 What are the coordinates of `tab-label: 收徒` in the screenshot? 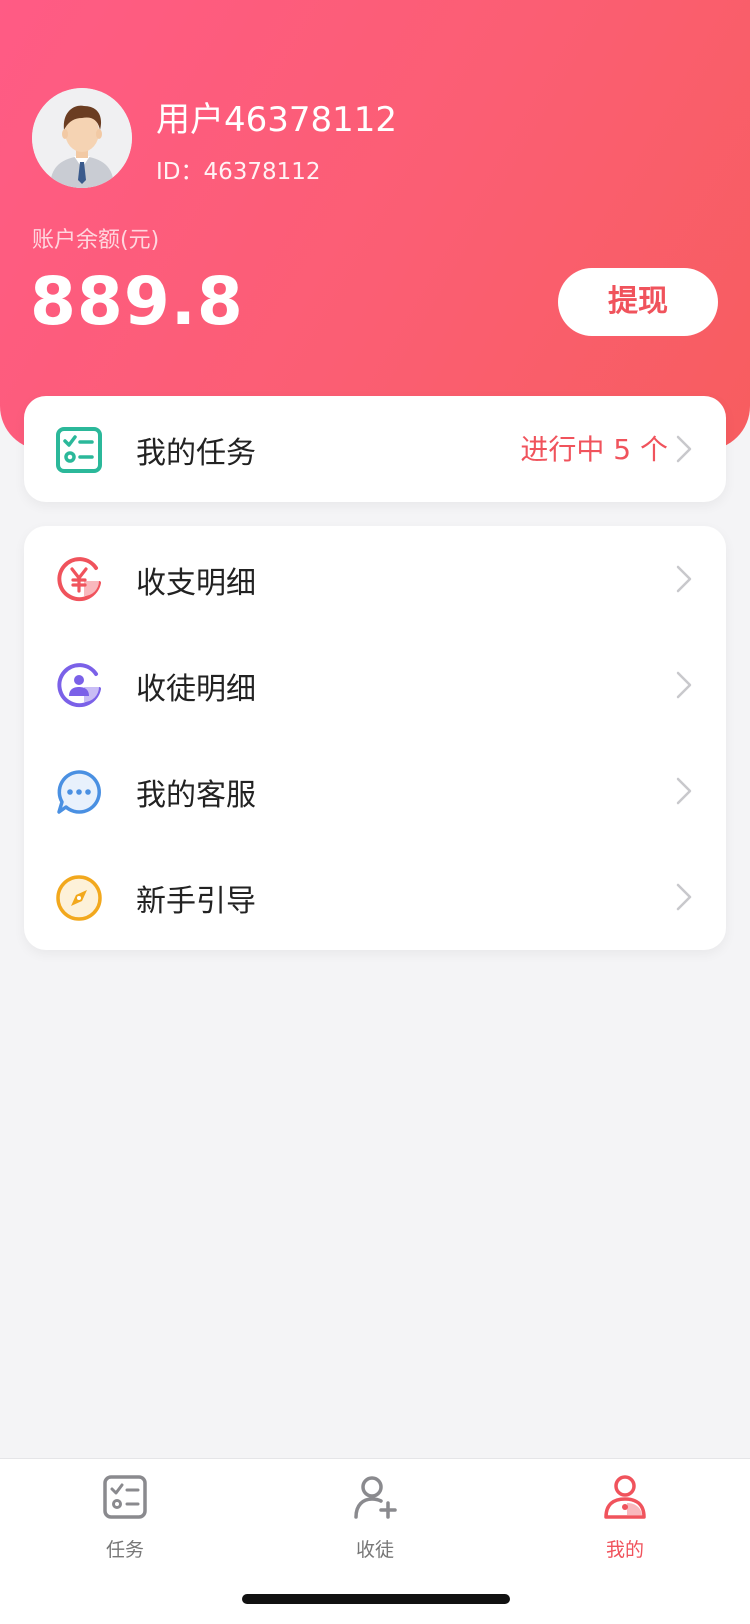 It's located at (374, 1550).